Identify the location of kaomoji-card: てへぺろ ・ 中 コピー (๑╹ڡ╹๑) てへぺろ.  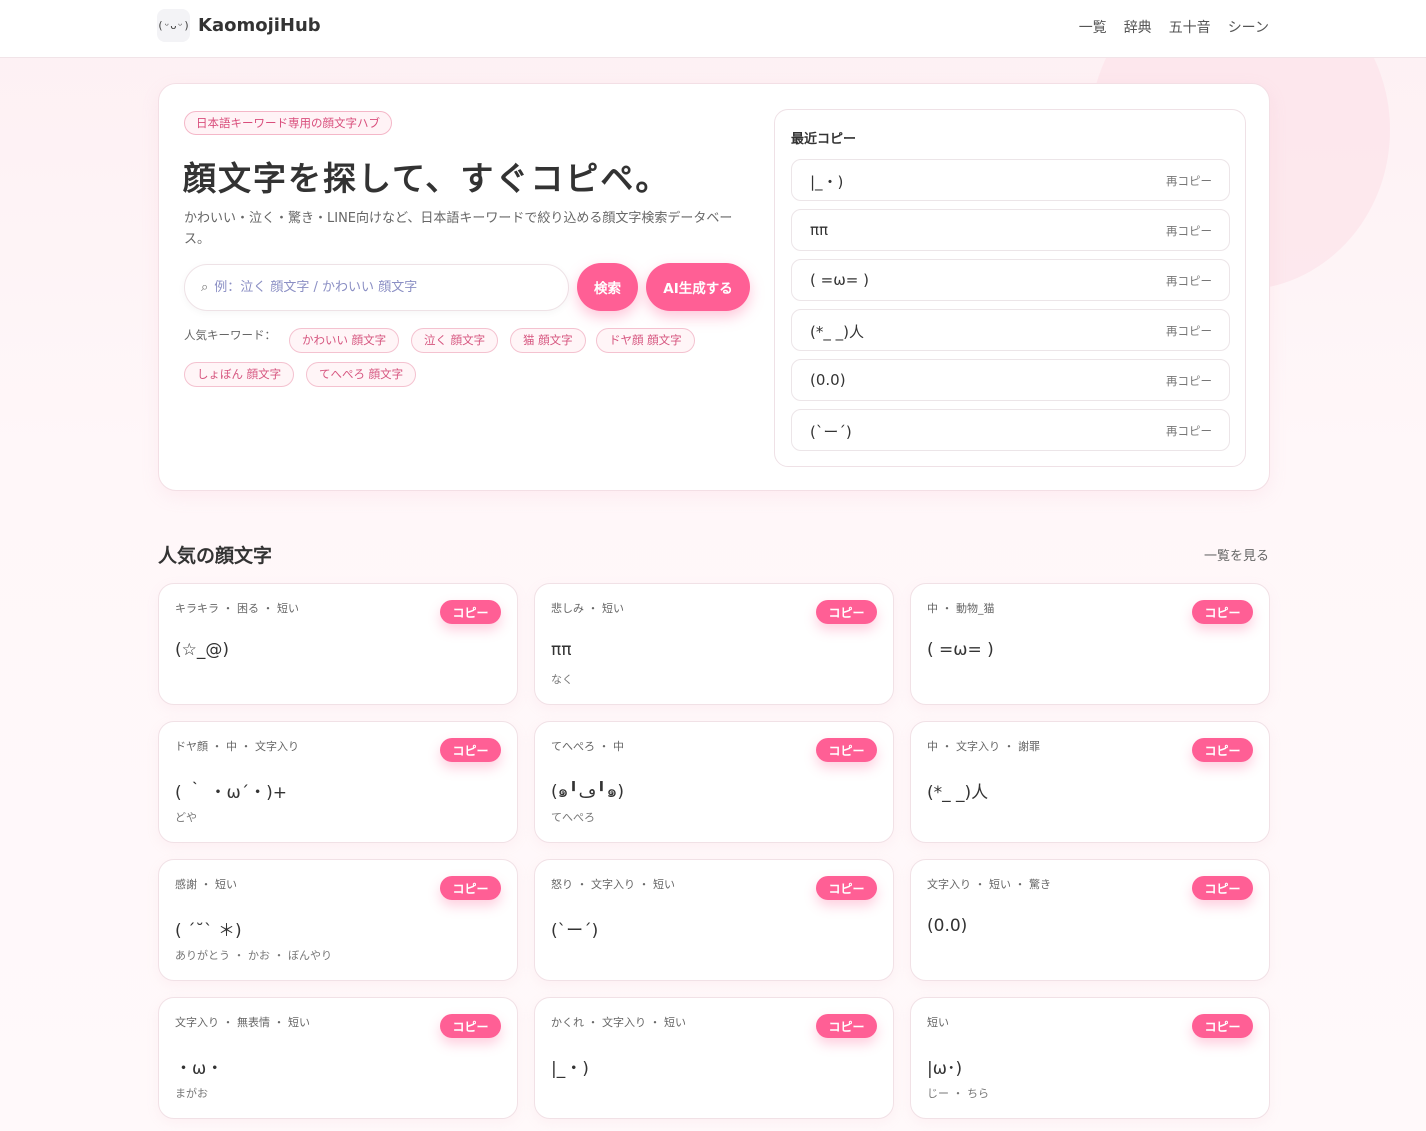
(714, 782).